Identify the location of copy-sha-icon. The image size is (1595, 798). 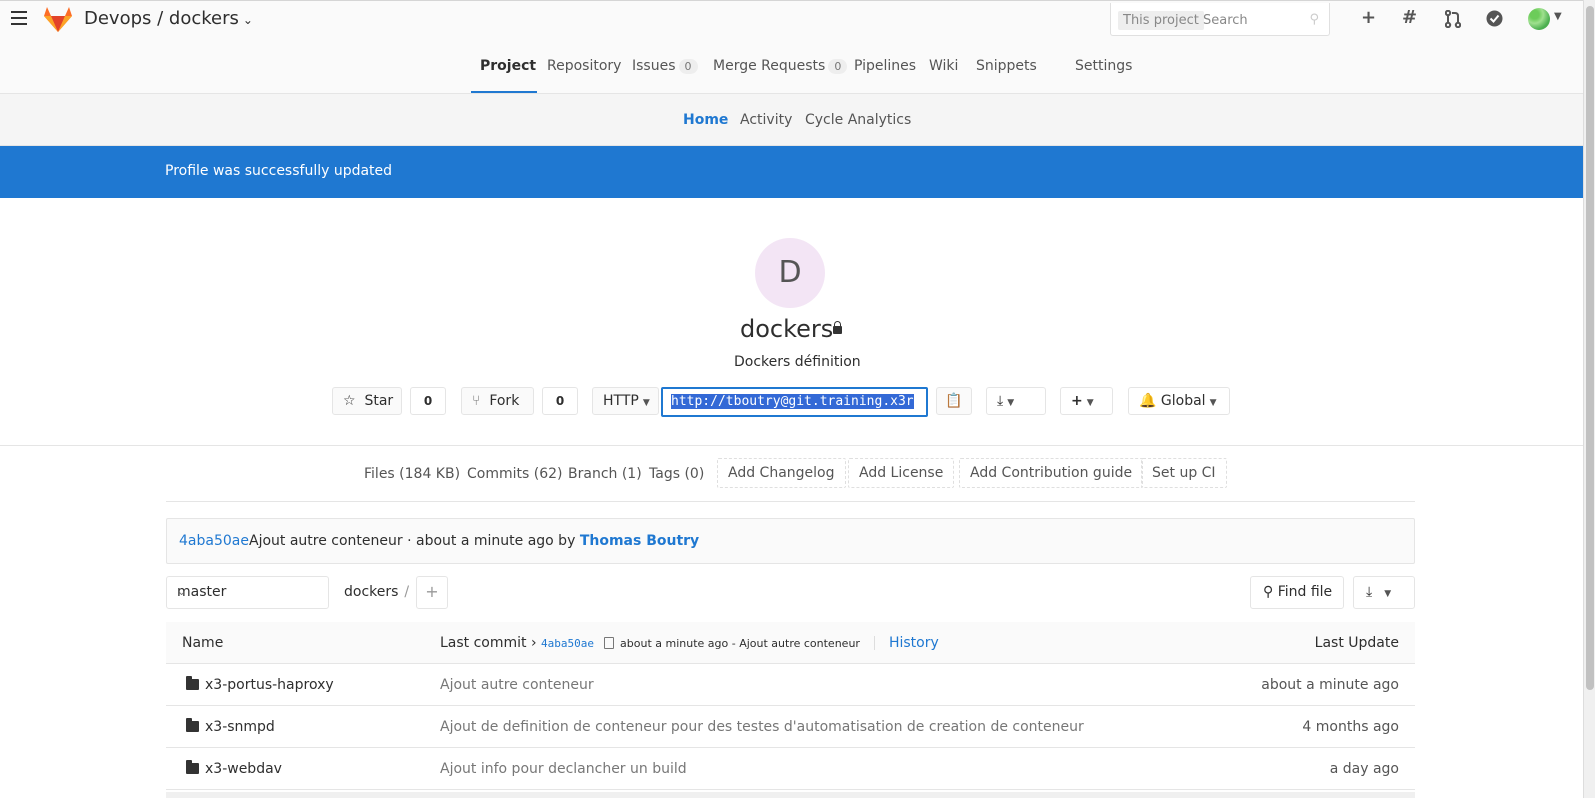
(609, 643).